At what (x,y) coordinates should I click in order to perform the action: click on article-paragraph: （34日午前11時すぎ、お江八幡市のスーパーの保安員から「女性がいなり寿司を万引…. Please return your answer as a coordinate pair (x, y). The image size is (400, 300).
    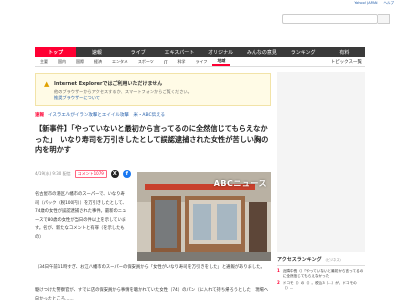
    Looking at the image, I should click on (150, 267).